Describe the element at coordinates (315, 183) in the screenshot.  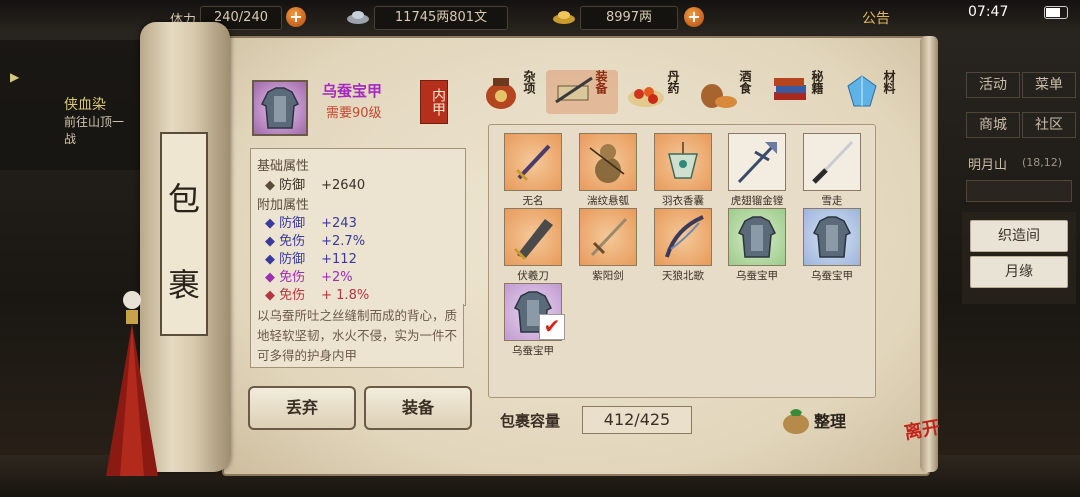
I see `stat-row: ◆ 防御 +2640` at that location.